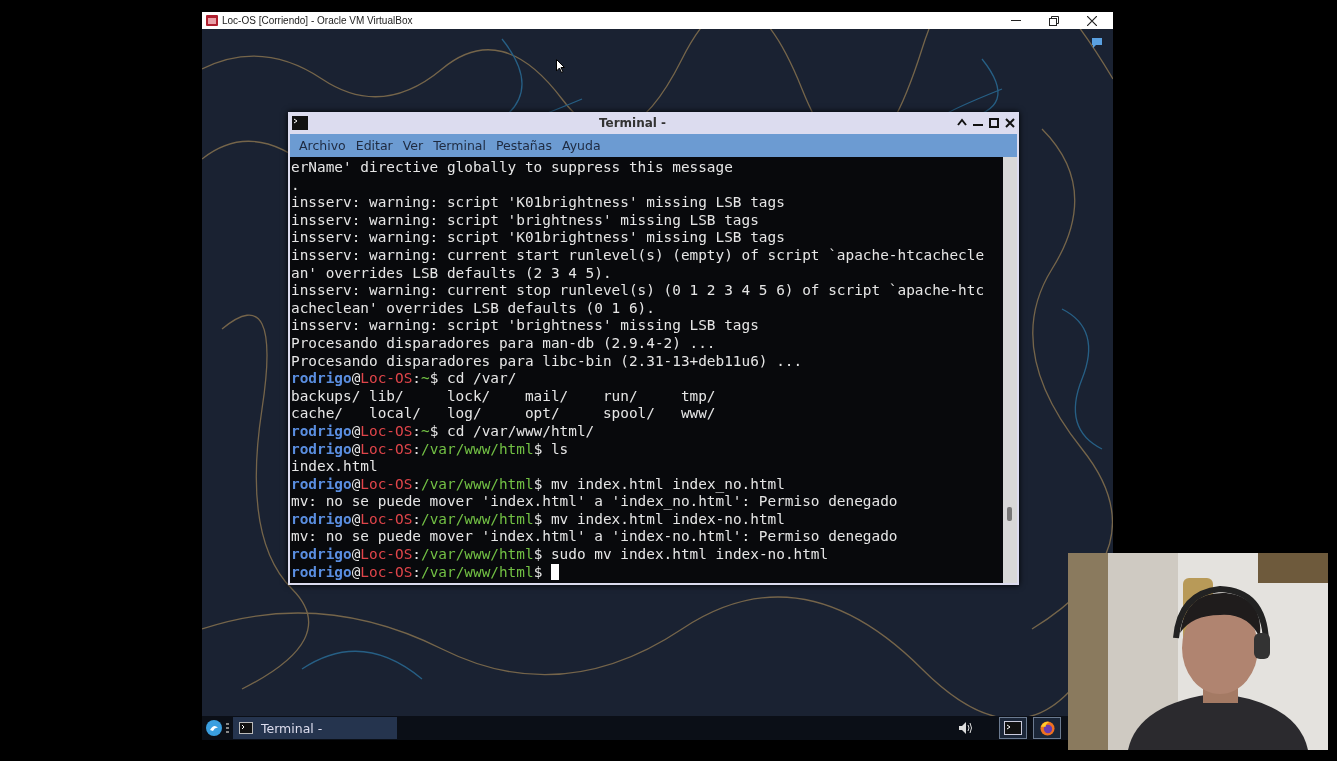  I want to click on restore-icon, so click(1054, 20).